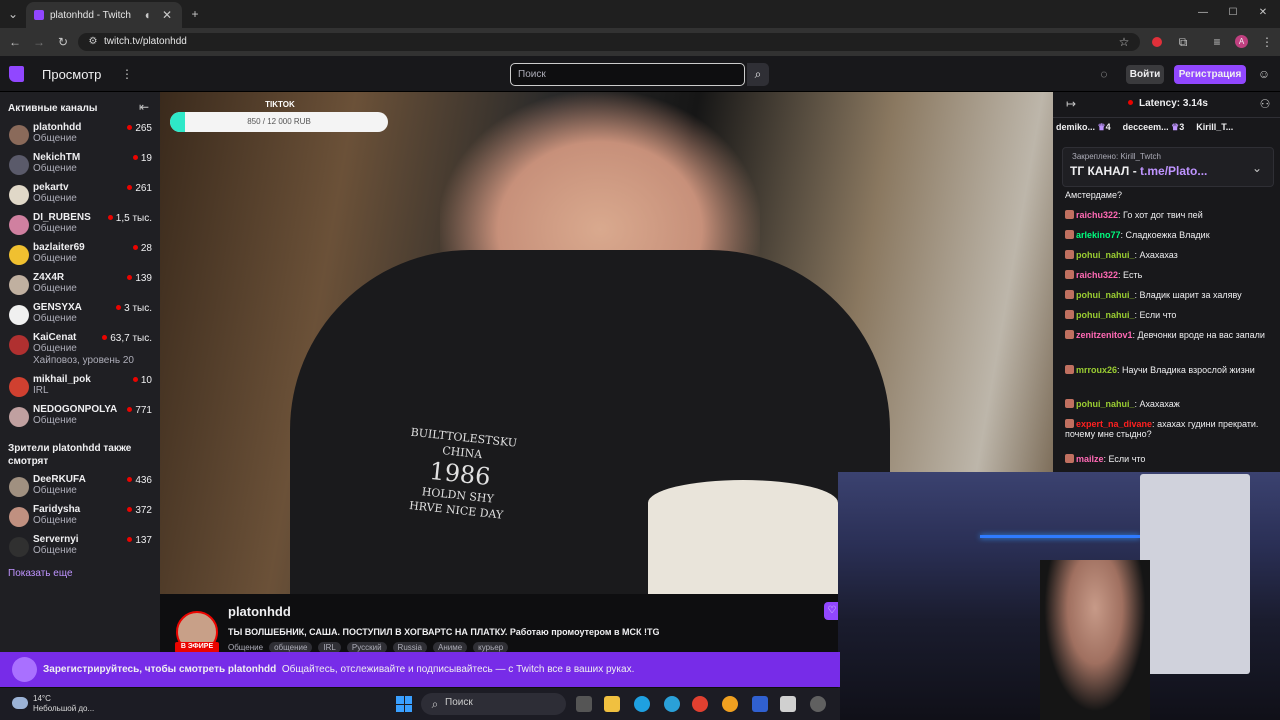 This screenshot has width=1280, height=720. Describe the element at coordinates (1233, 13) in the screenshot. I see `maximize-icon: ☐` at that location.